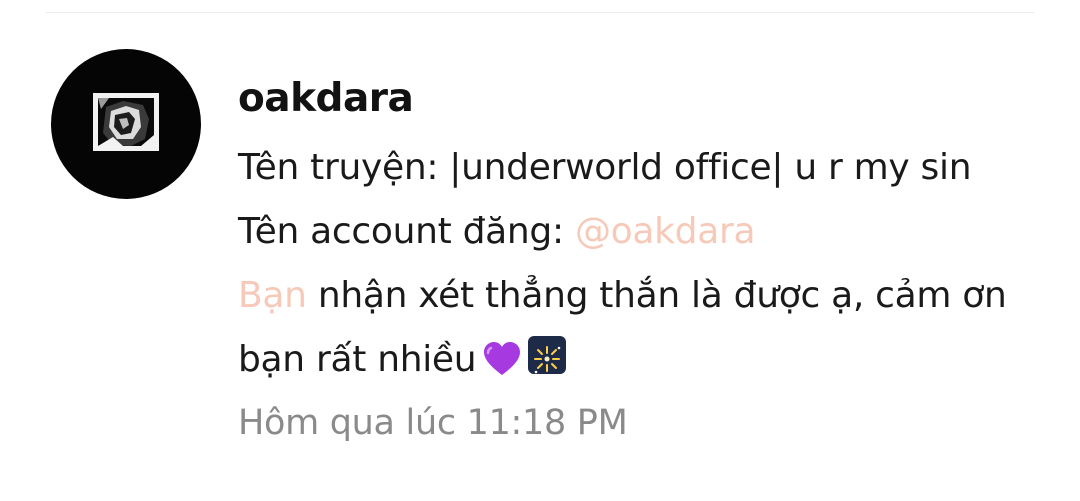 Image resolution: width=1080 pixels, height=501 pixels. Describe the element at coordinates (433, 423) in the screenshot. I see `comment-timestamp: Hôm qua lúc 11:18 PM` at that location.